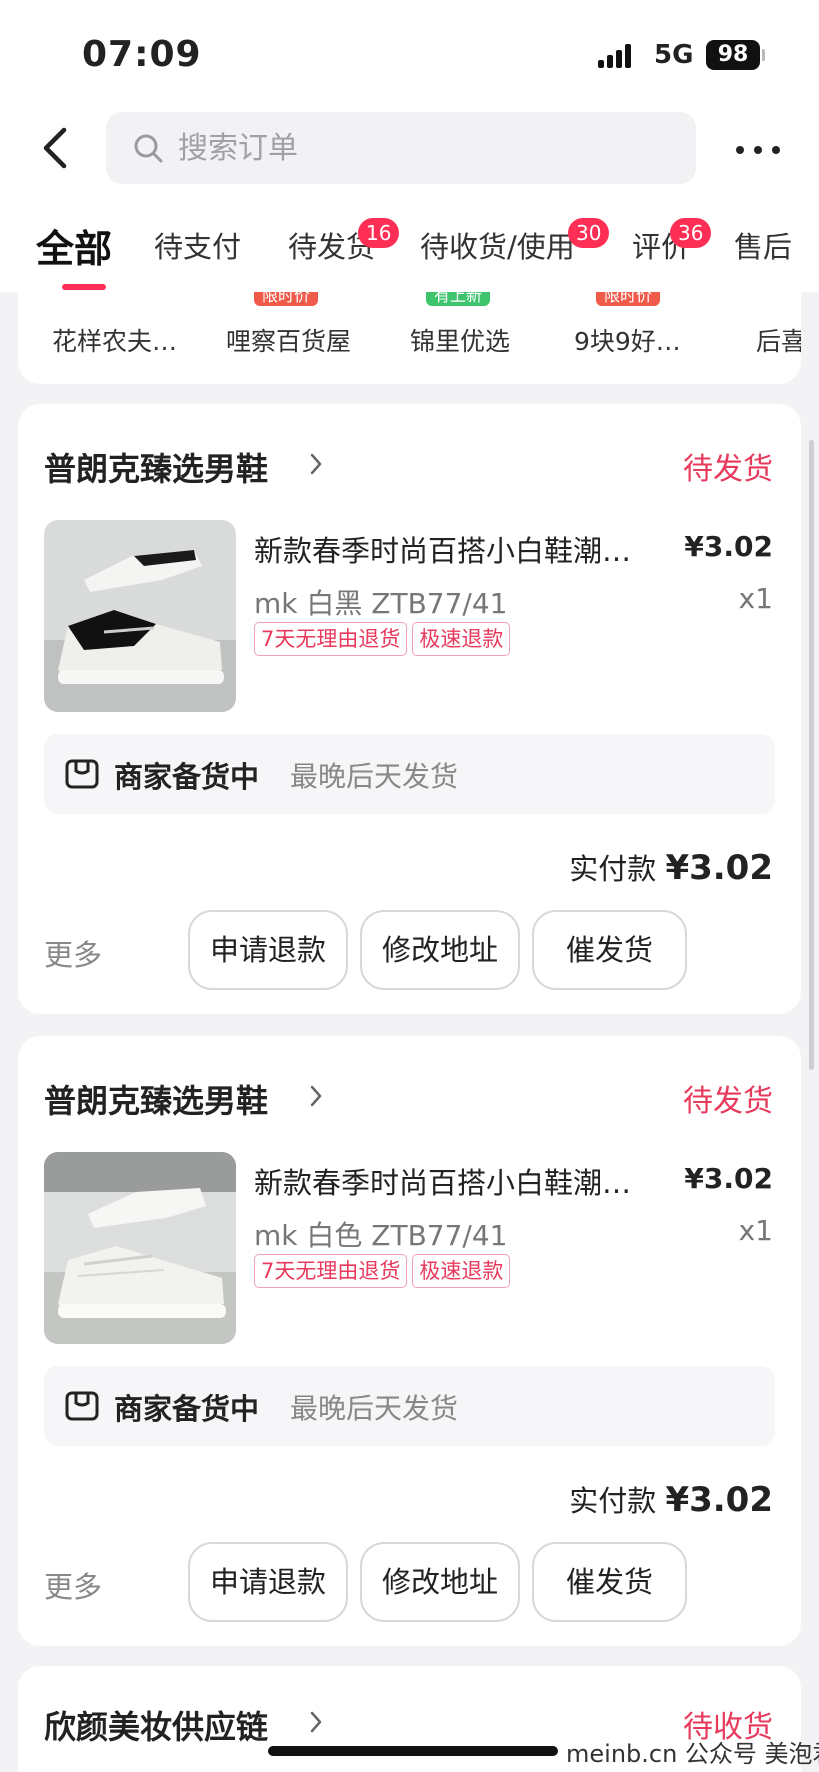  Describe the element at coordinates (56, 148) in the screenshot. I see `back-arrow-icon` at that location.